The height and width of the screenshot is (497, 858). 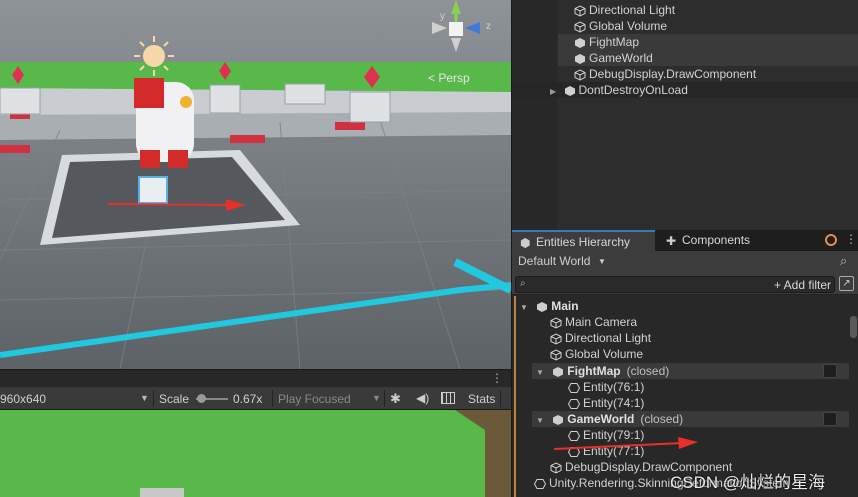 I want to click on gizmo-y-label: y, so click(x=442, y=16).